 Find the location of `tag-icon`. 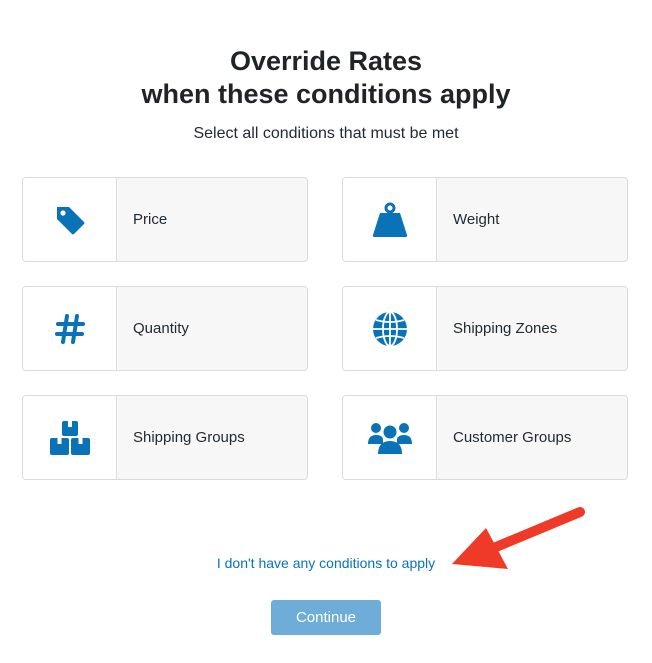

tag-icon is located at coordinates (70, 220).